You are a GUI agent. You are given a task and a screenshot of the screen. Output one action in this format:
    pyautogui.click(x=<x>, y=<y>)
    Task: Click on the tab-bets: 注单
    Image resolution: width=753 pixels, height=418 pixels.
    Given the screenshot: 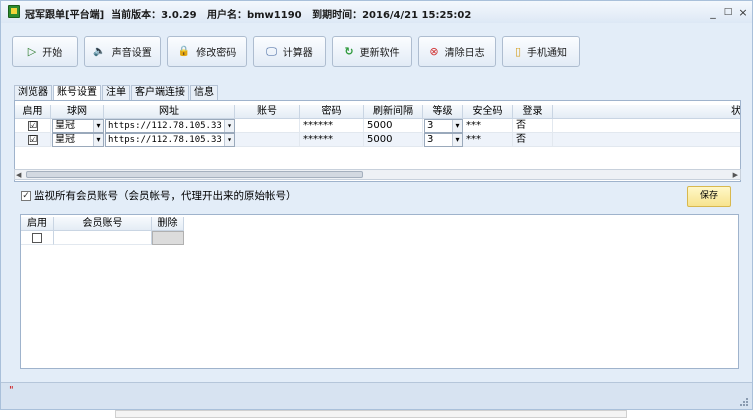 What is the action you would take?
    pyautogui.click(x=116, y=92)
    